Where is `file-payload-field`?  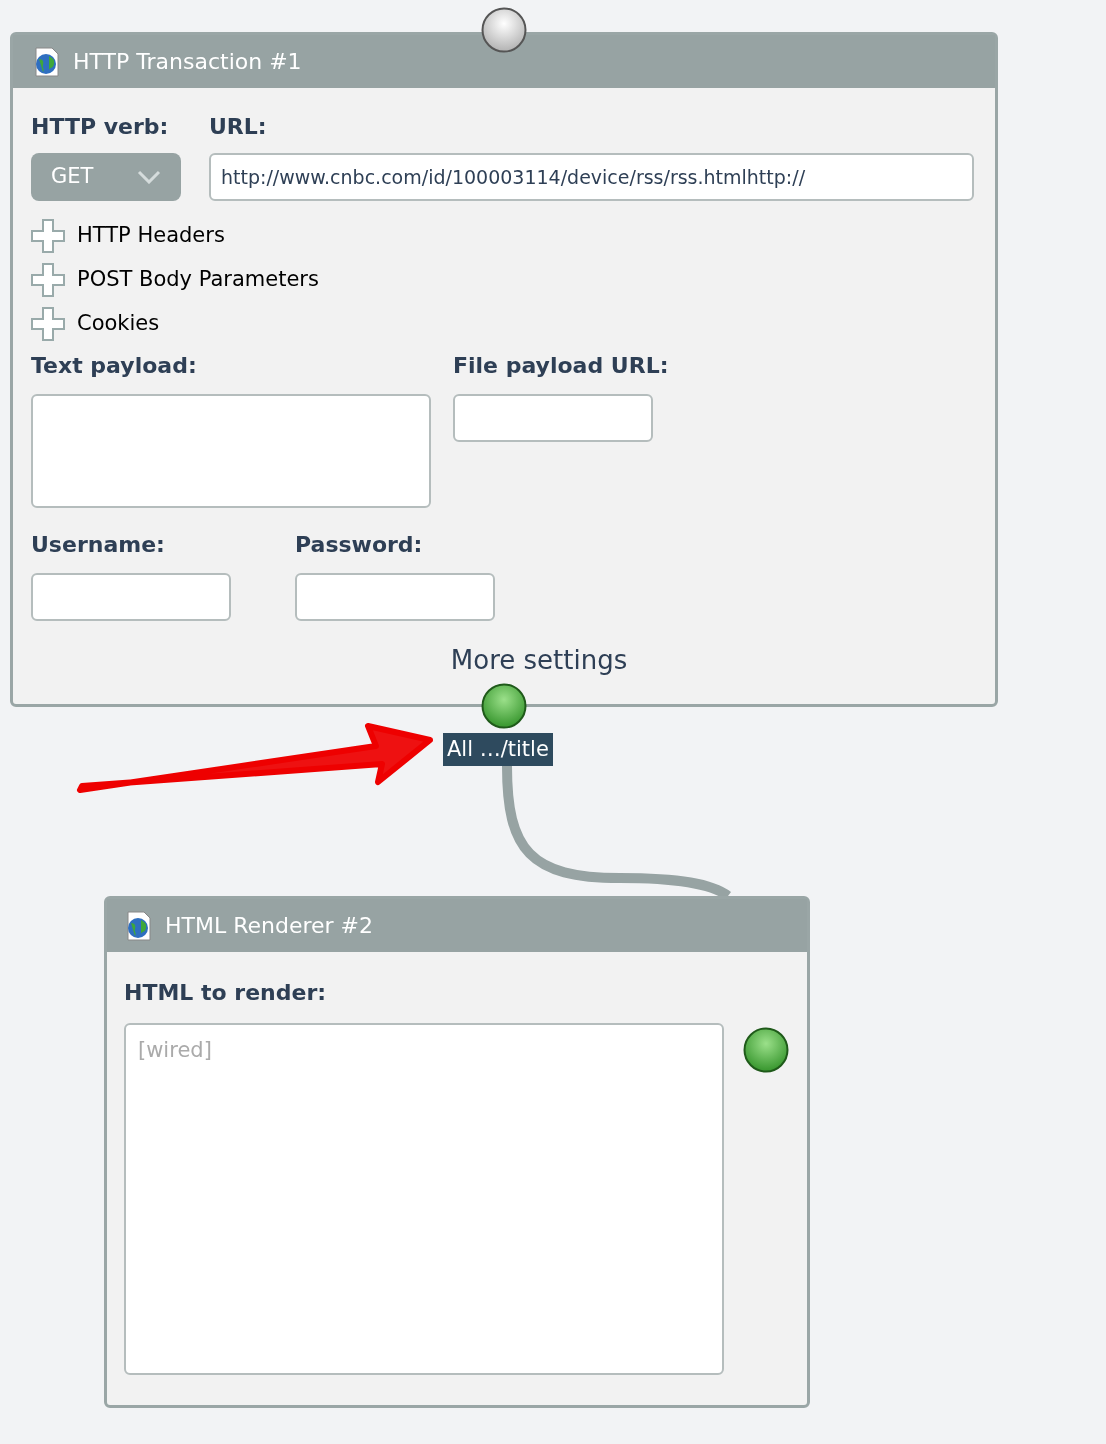
file-payload-field is located at coordinates (553, 418).